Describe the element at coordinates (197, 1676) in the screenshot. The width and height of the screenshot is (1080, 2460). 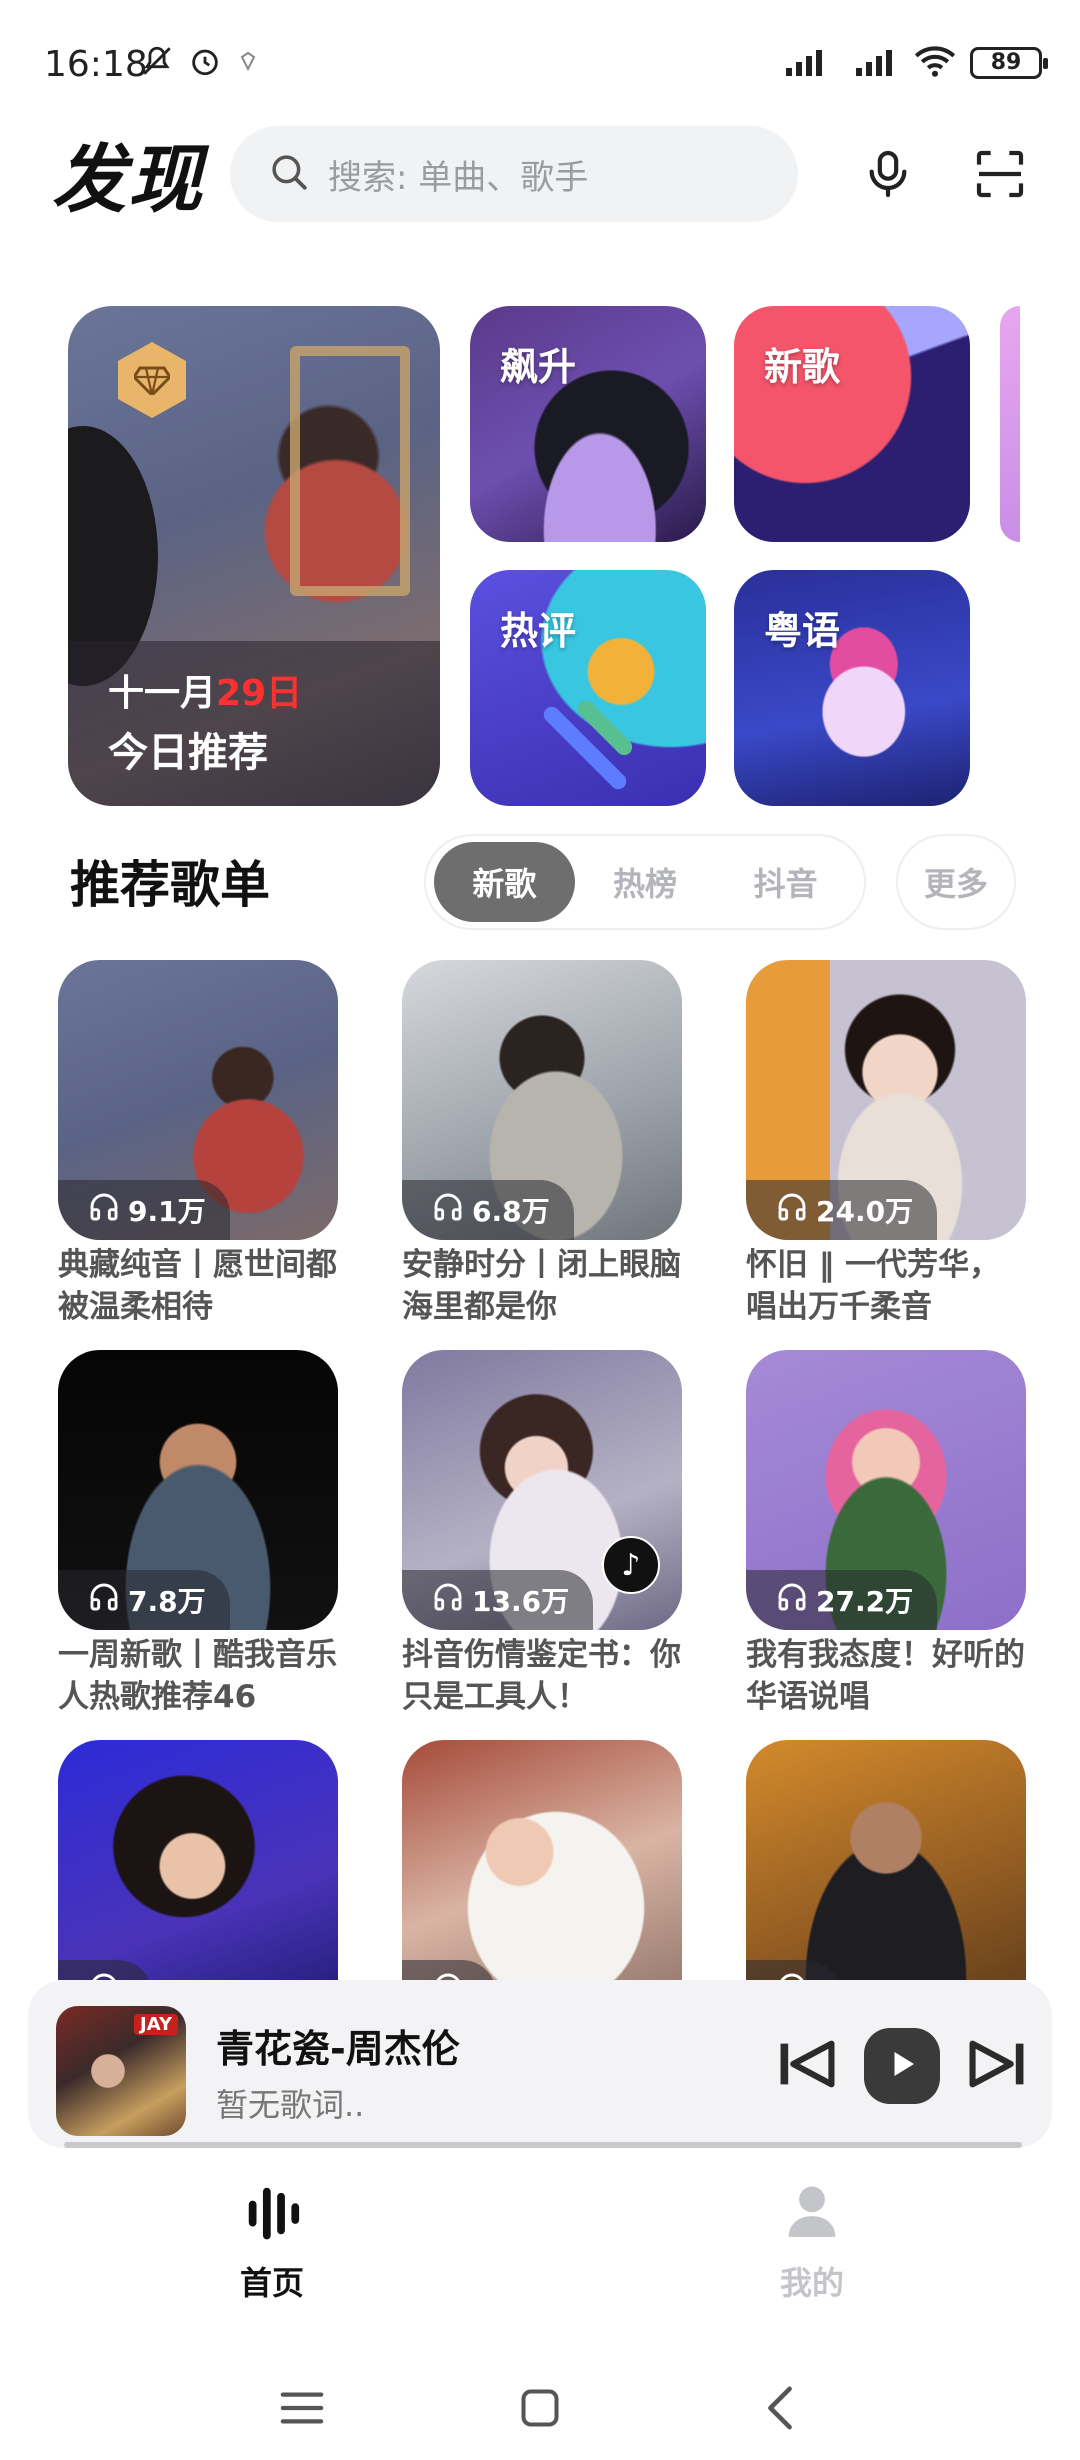
I see `playlist-name: 一周新歌丨酷我音乐人热歌推荐46` at that location.